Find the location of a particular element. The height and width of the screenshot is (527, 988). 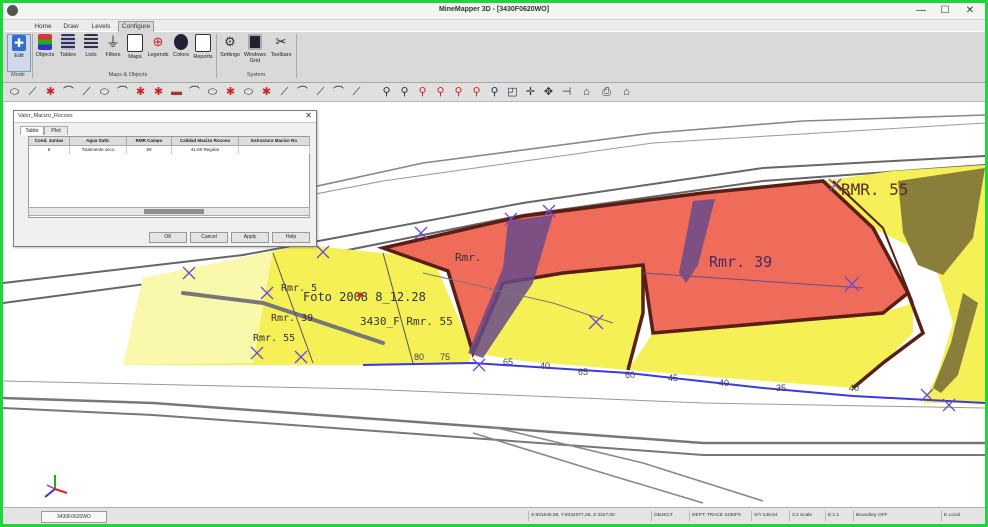

station-marker is located at coordinates (421, 233).